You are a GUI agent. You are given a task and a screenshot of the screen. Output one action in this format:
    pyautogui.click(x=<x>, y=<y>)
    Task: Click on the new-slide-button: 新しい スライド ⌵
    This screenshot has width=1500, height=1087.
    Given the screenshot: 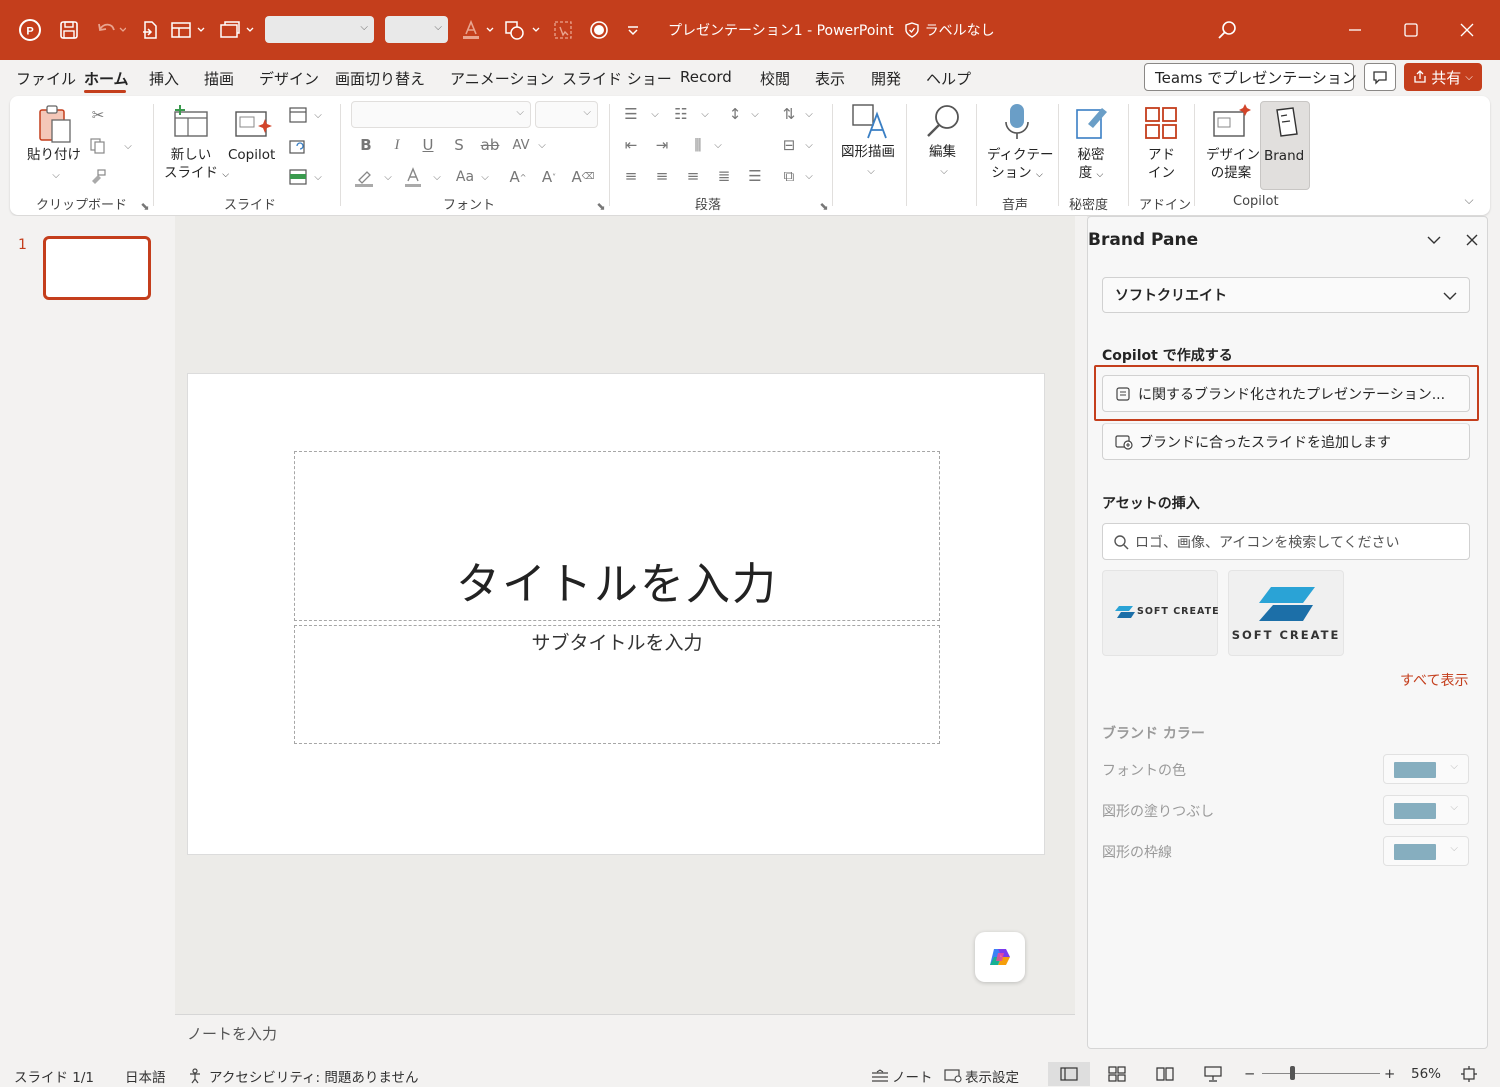 What is the action you would take?
    pyautogui.click(x=196, y=165)
    